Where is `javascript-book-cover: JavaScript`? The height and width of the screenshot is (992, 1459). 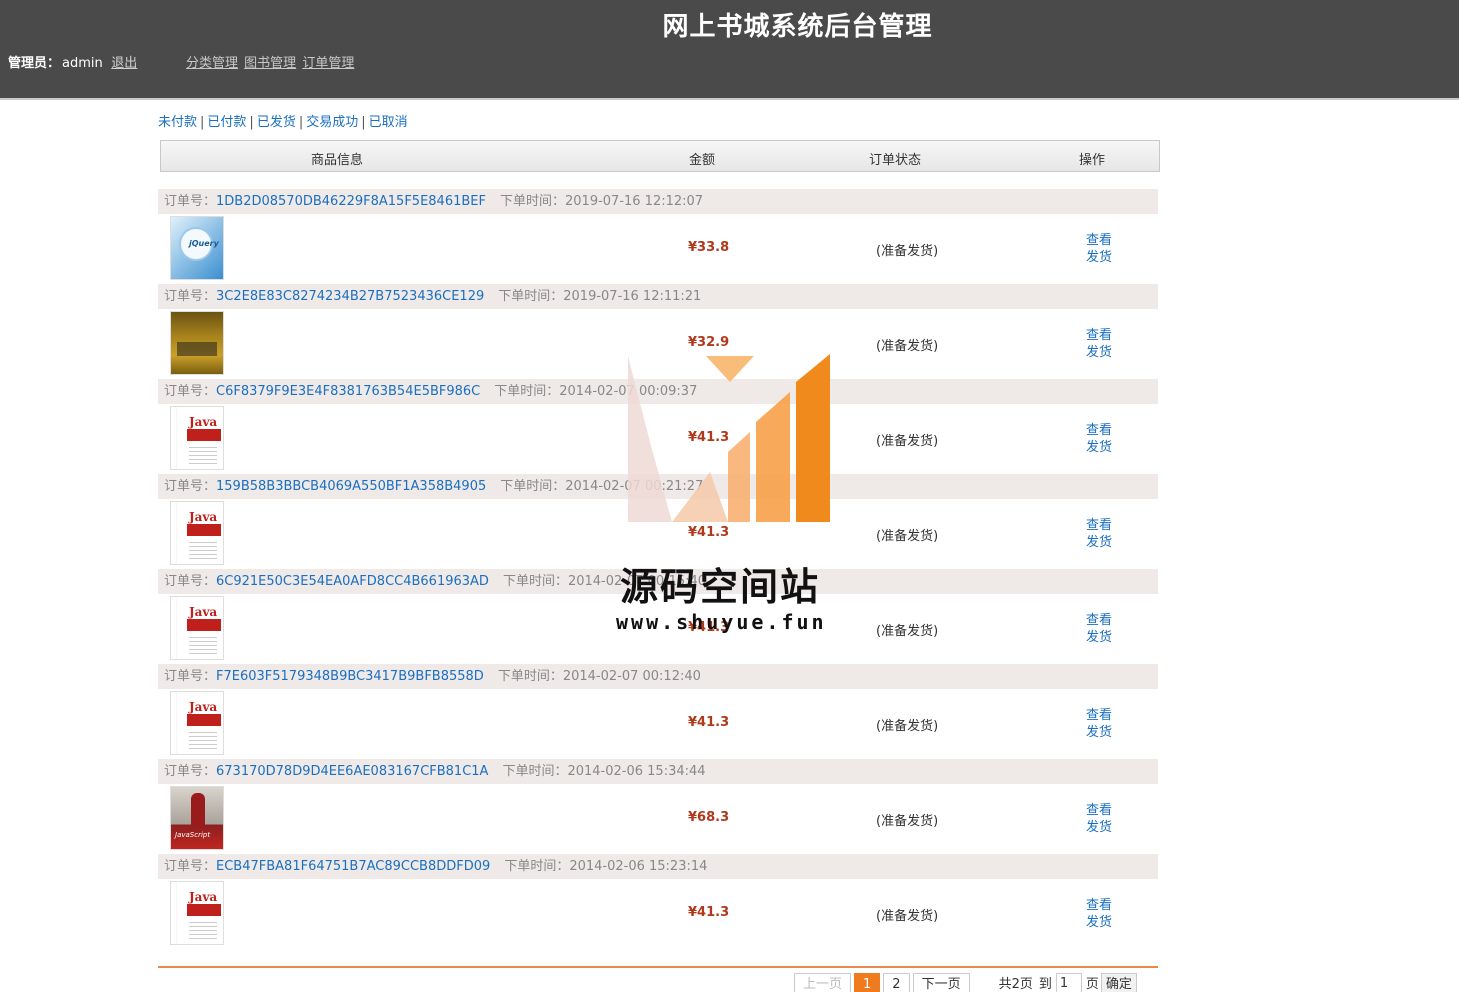 javascript-book-cover: JavaScript is located at coordinates (197, 818).